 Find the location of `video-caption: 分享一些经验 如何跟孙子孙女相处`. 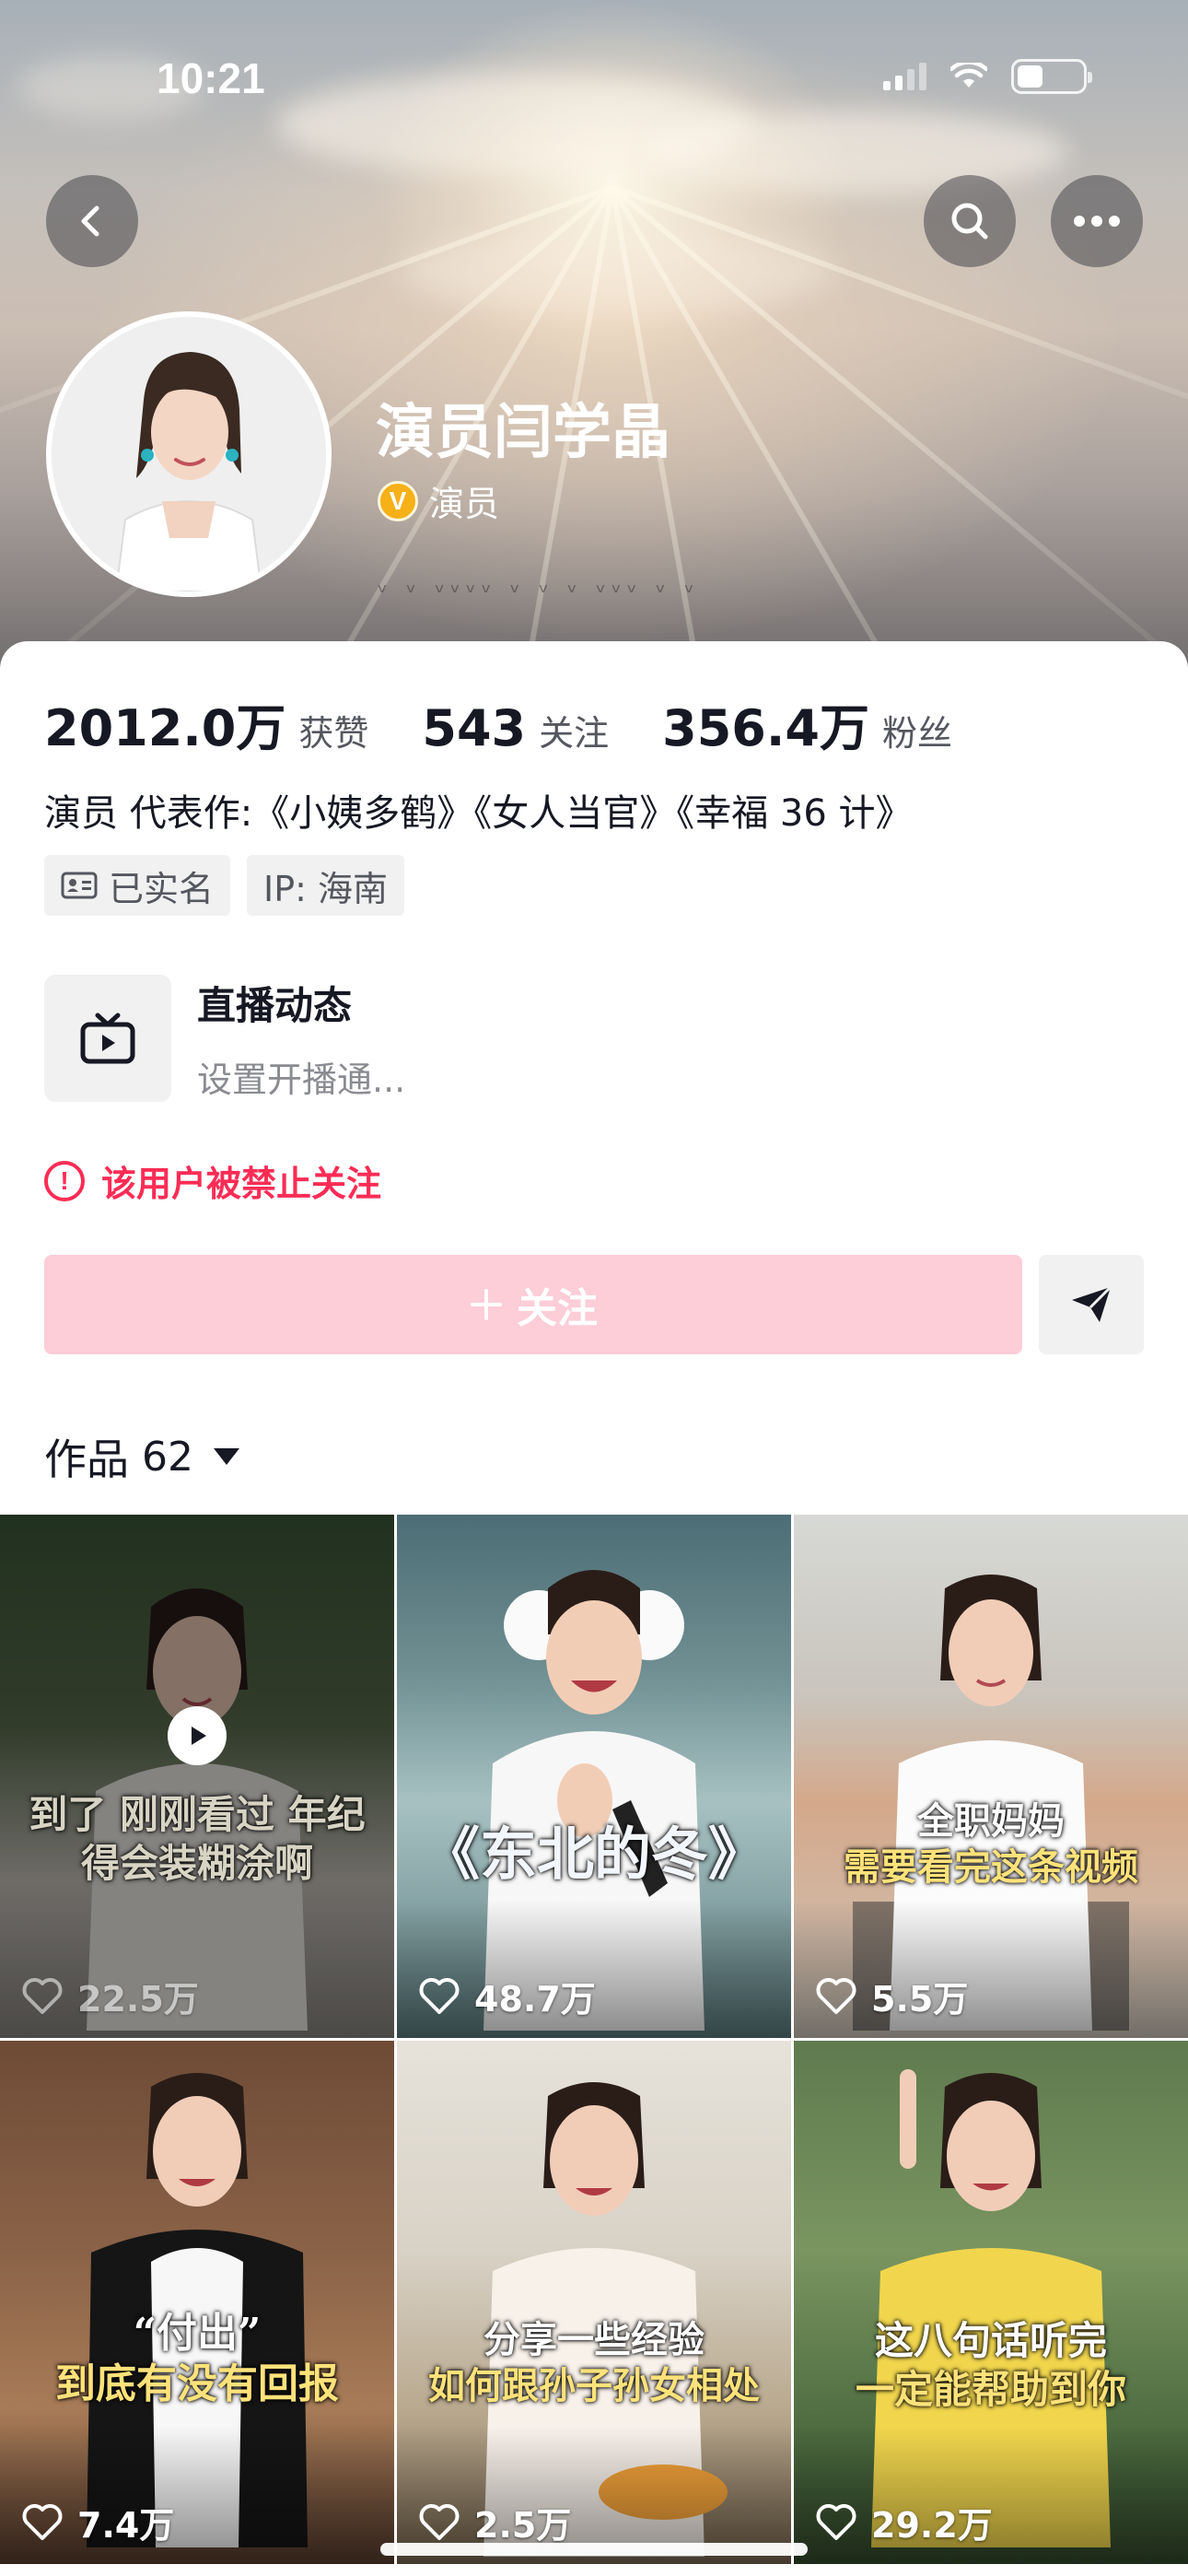

video-caption: 分享一些经验 如何跟孙子孙女相处 is located at coordinates (594, 2362).